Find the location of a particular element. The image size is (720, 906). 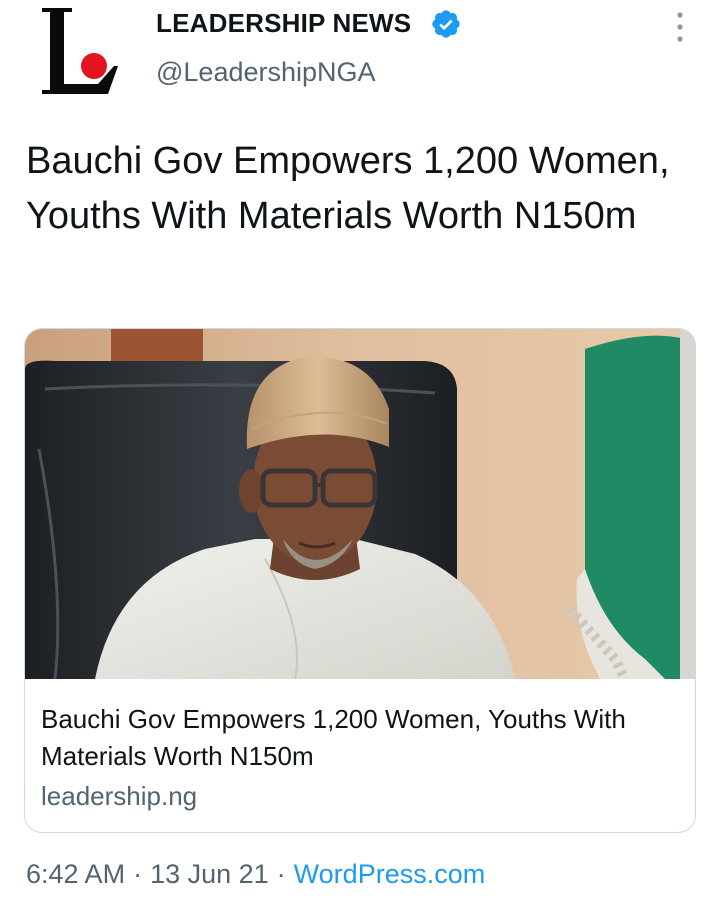

avatar is located at coordinates (80, 53).